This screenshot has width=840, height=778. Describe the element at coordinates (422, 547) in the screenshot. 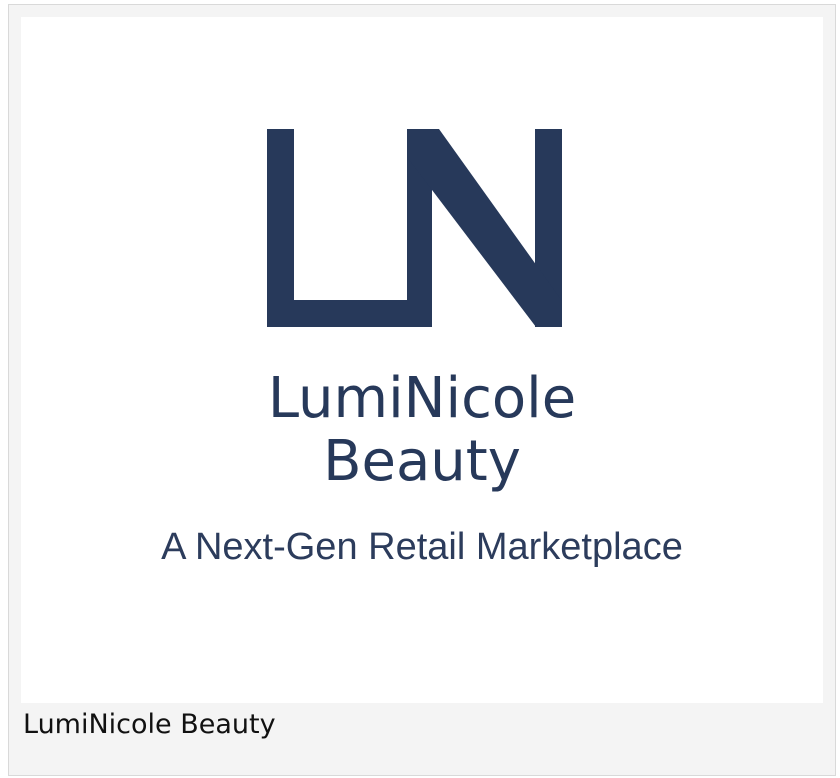

I see `brand-tagline: A Next-Gen Retail Marketplace` at that location.